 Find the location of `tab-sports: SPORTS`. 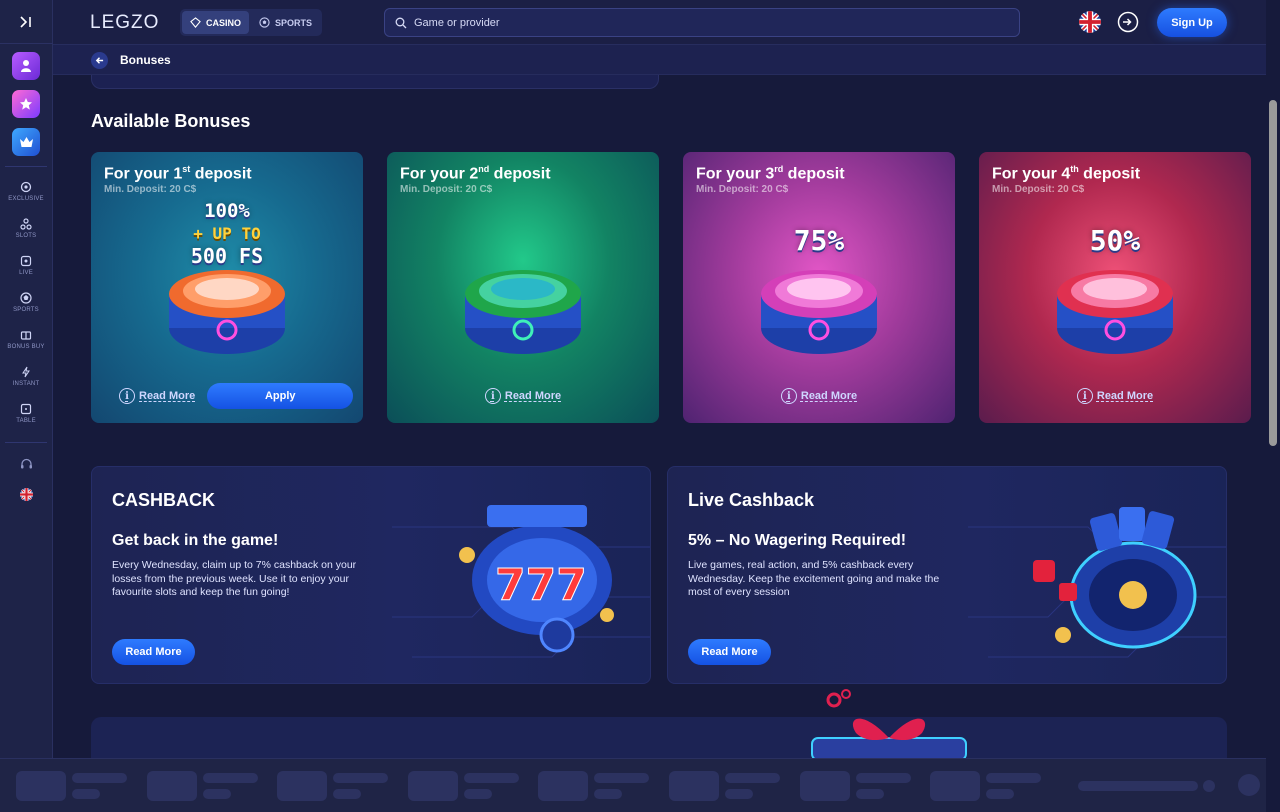

tab-sports: SPORTS is located at coordinates (285, 22).